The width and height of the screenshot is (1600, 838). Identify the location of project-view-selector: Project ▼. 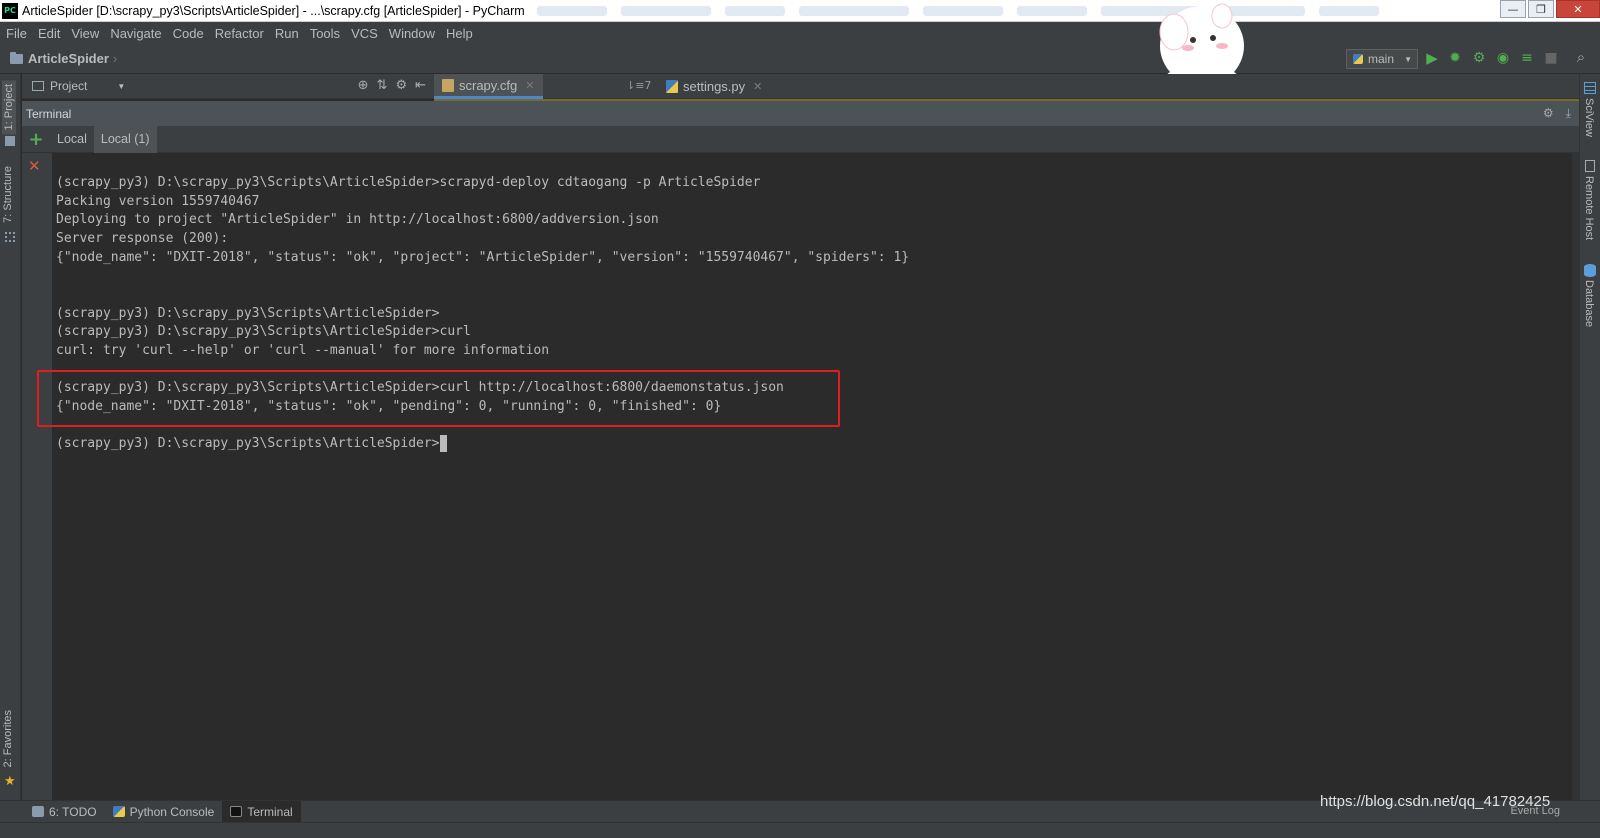
(78, 86).